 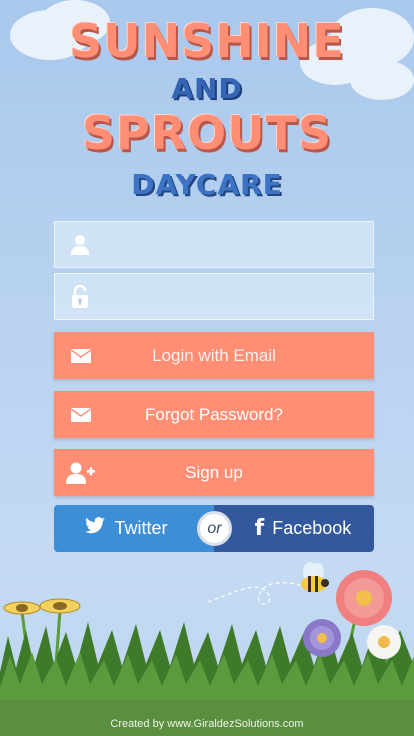 I want to click on user-icon, so click(x=80, y=244).